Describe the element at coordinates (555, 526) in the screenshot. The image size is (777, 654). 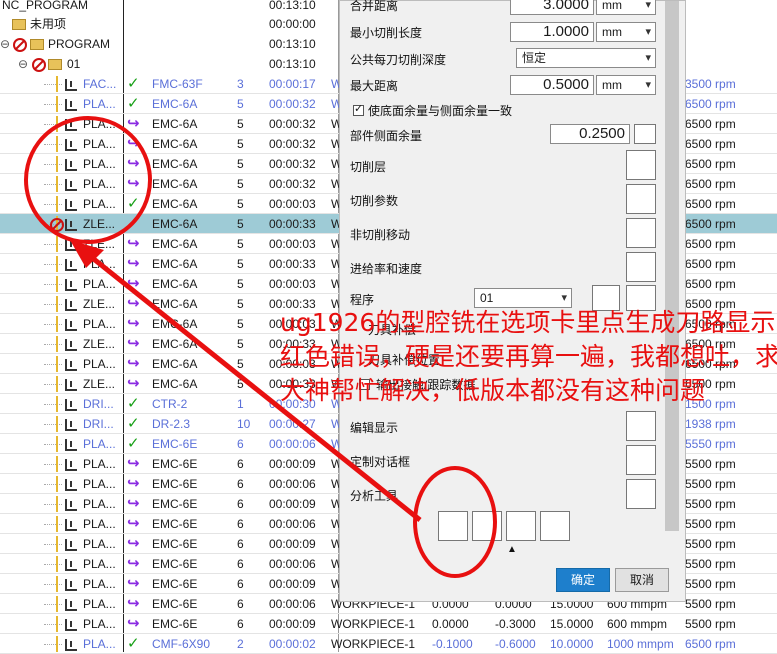
I see `list-icon` at that location.